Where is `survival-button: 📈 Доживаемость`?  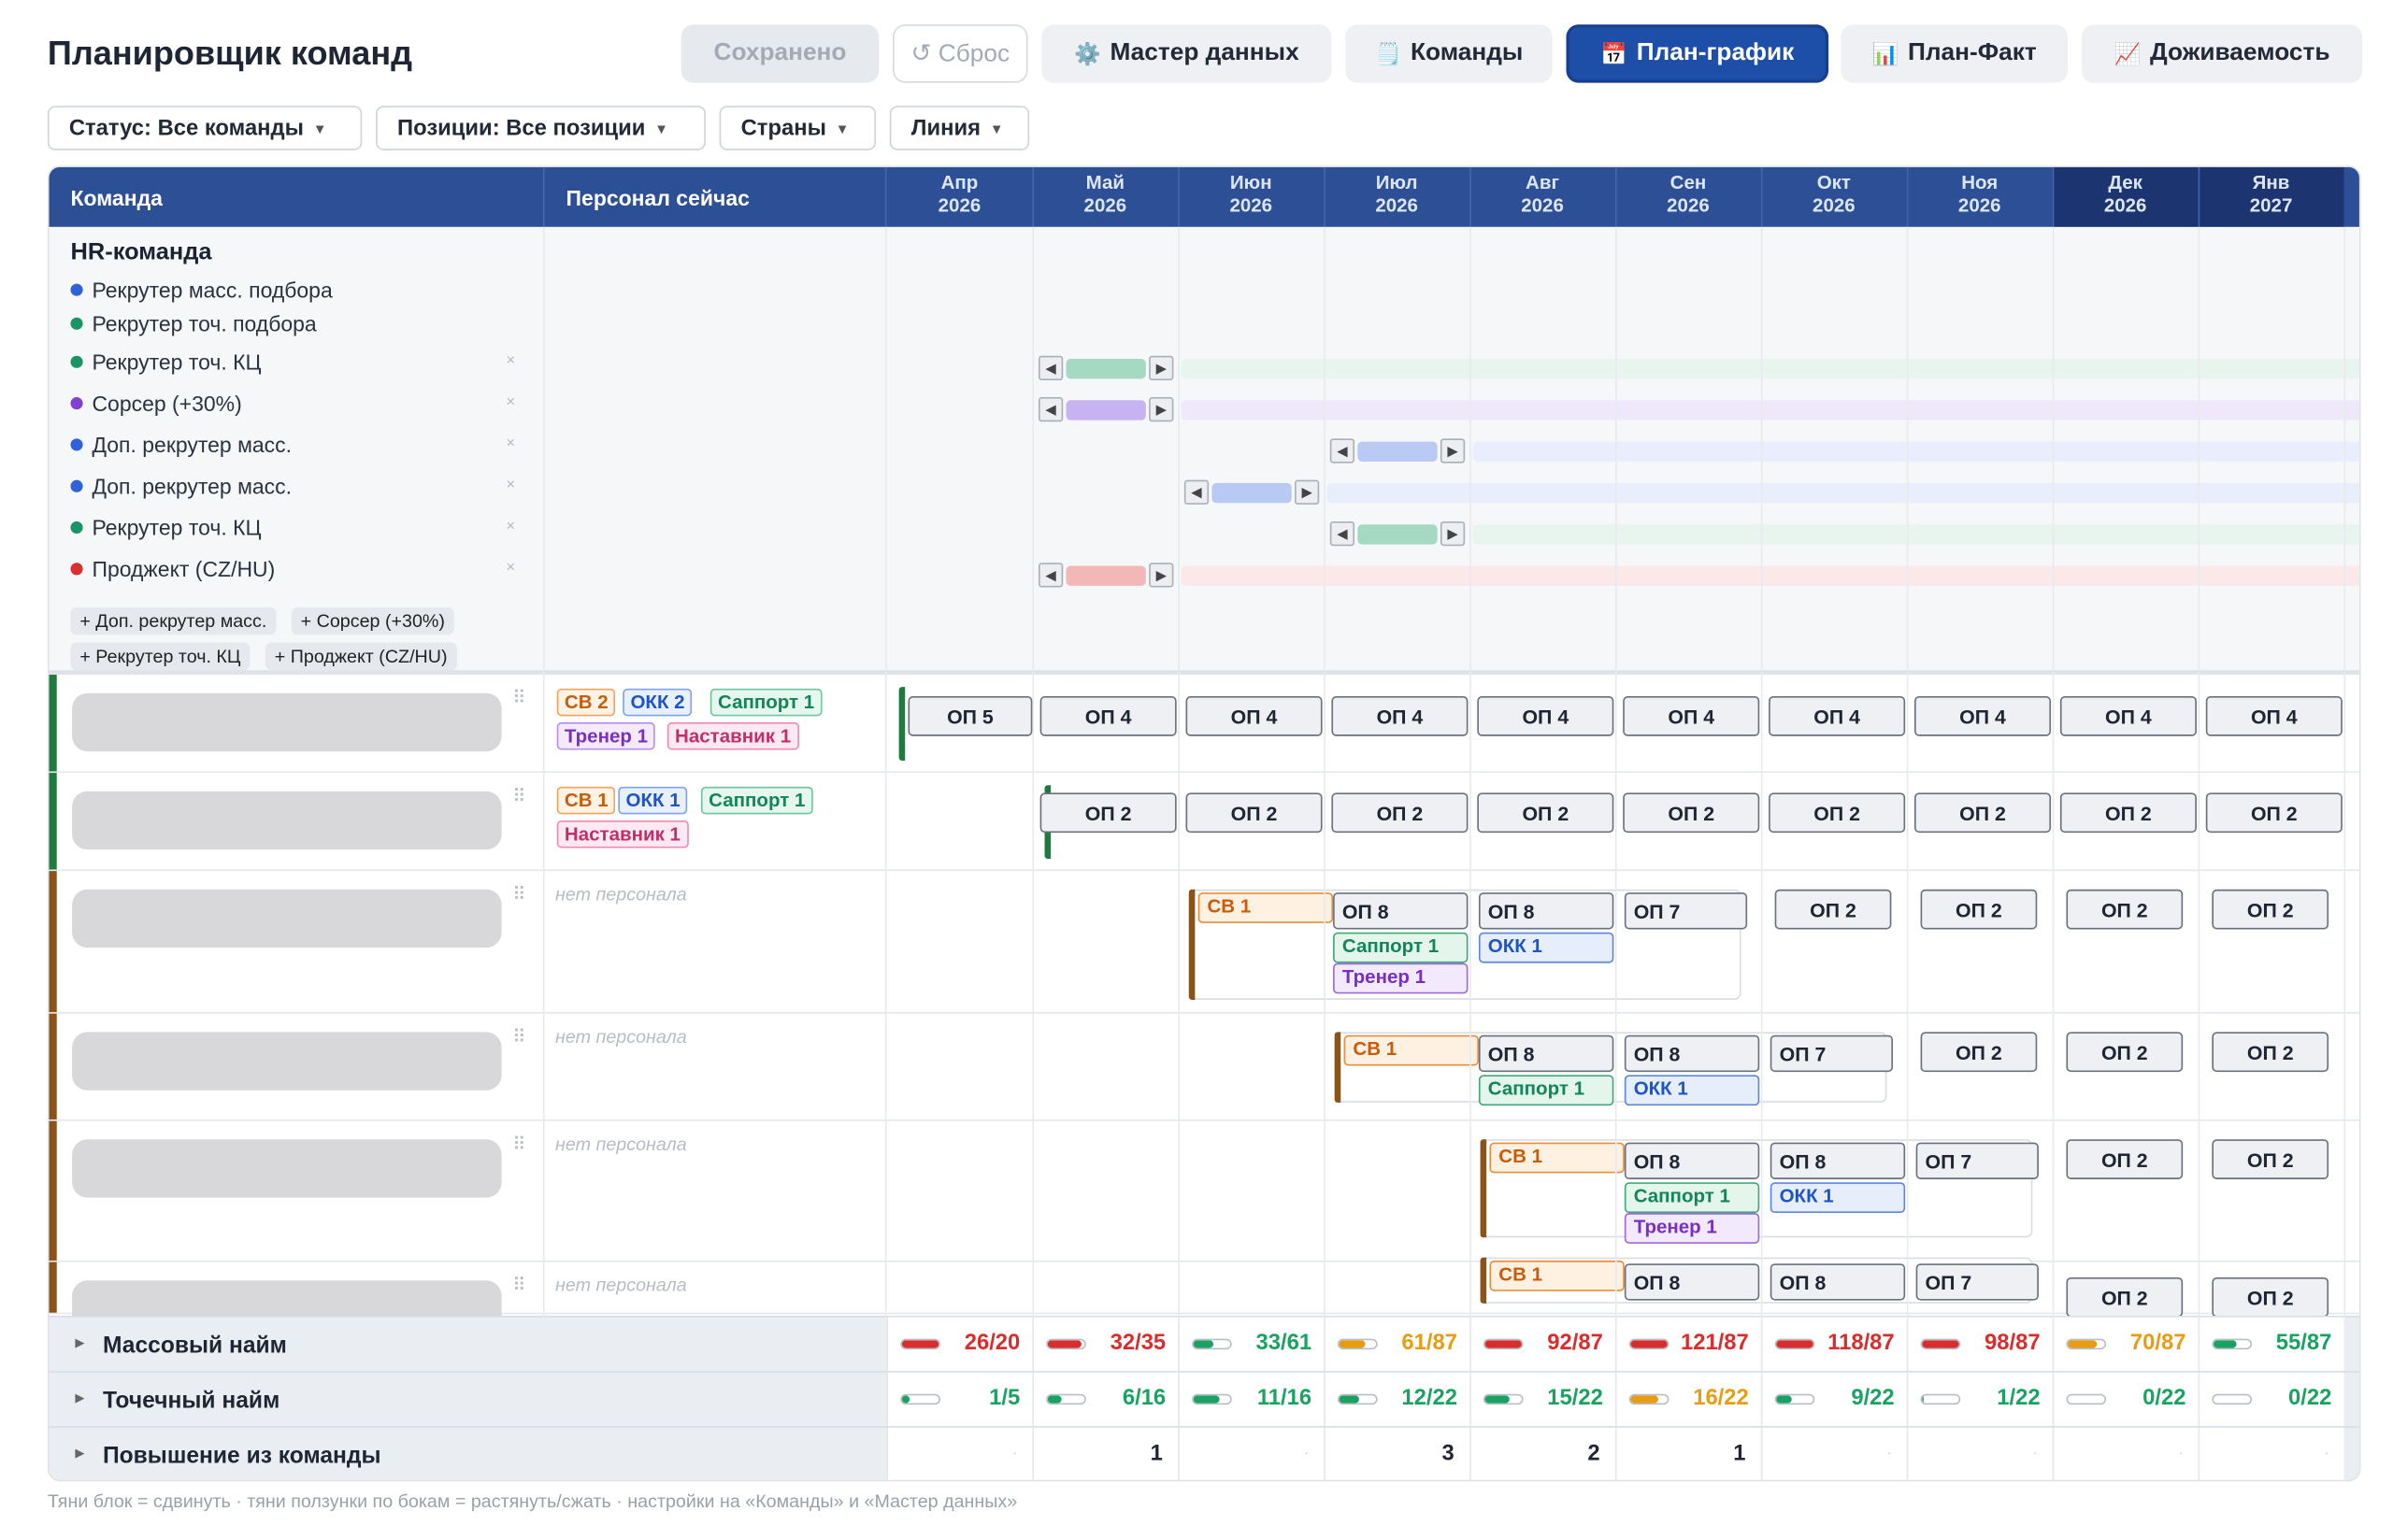 survival-button: 📈 Доживаемость is located at coordinates (2222, 53).